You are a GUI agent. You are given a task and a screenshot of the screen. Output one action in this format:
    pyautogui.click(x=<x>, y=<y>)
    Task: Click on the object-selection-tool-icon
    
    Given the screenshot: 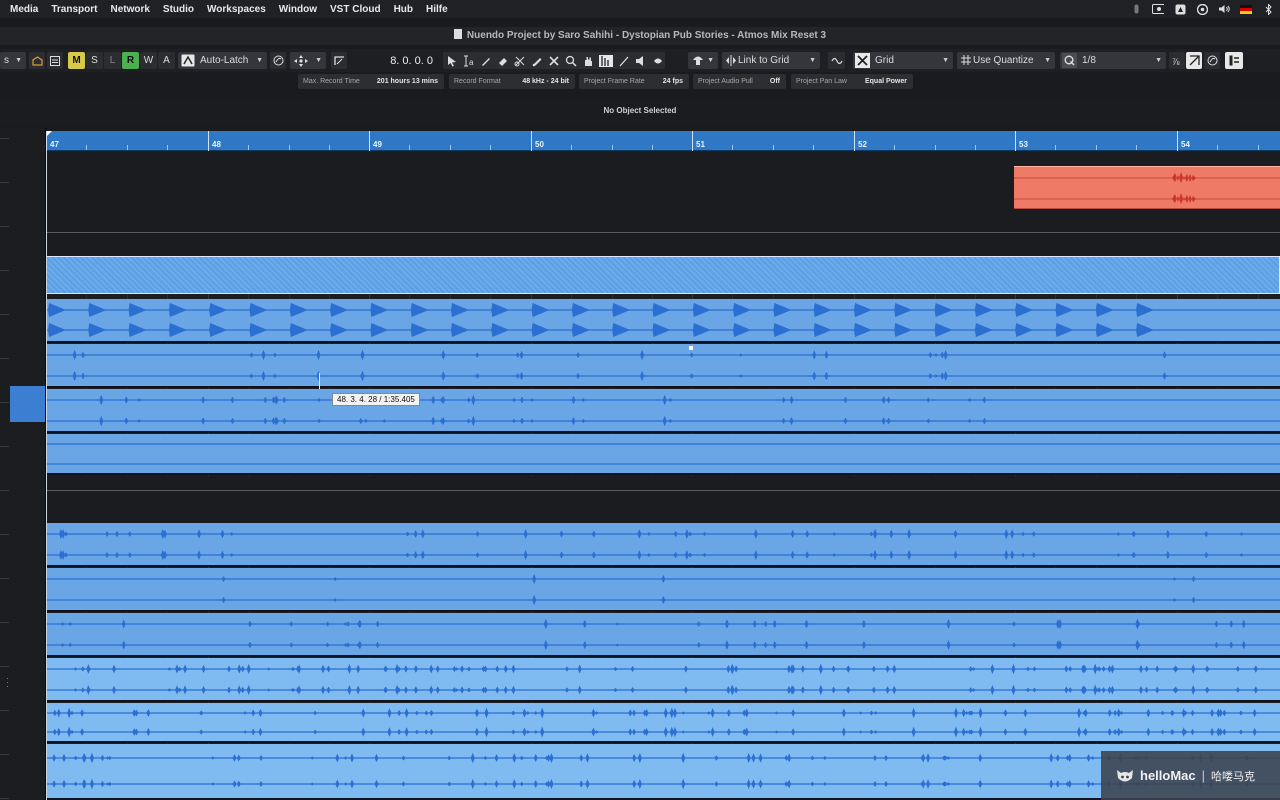 What is the action you would take?
    pyautogui.click(x=452, y=61)
    